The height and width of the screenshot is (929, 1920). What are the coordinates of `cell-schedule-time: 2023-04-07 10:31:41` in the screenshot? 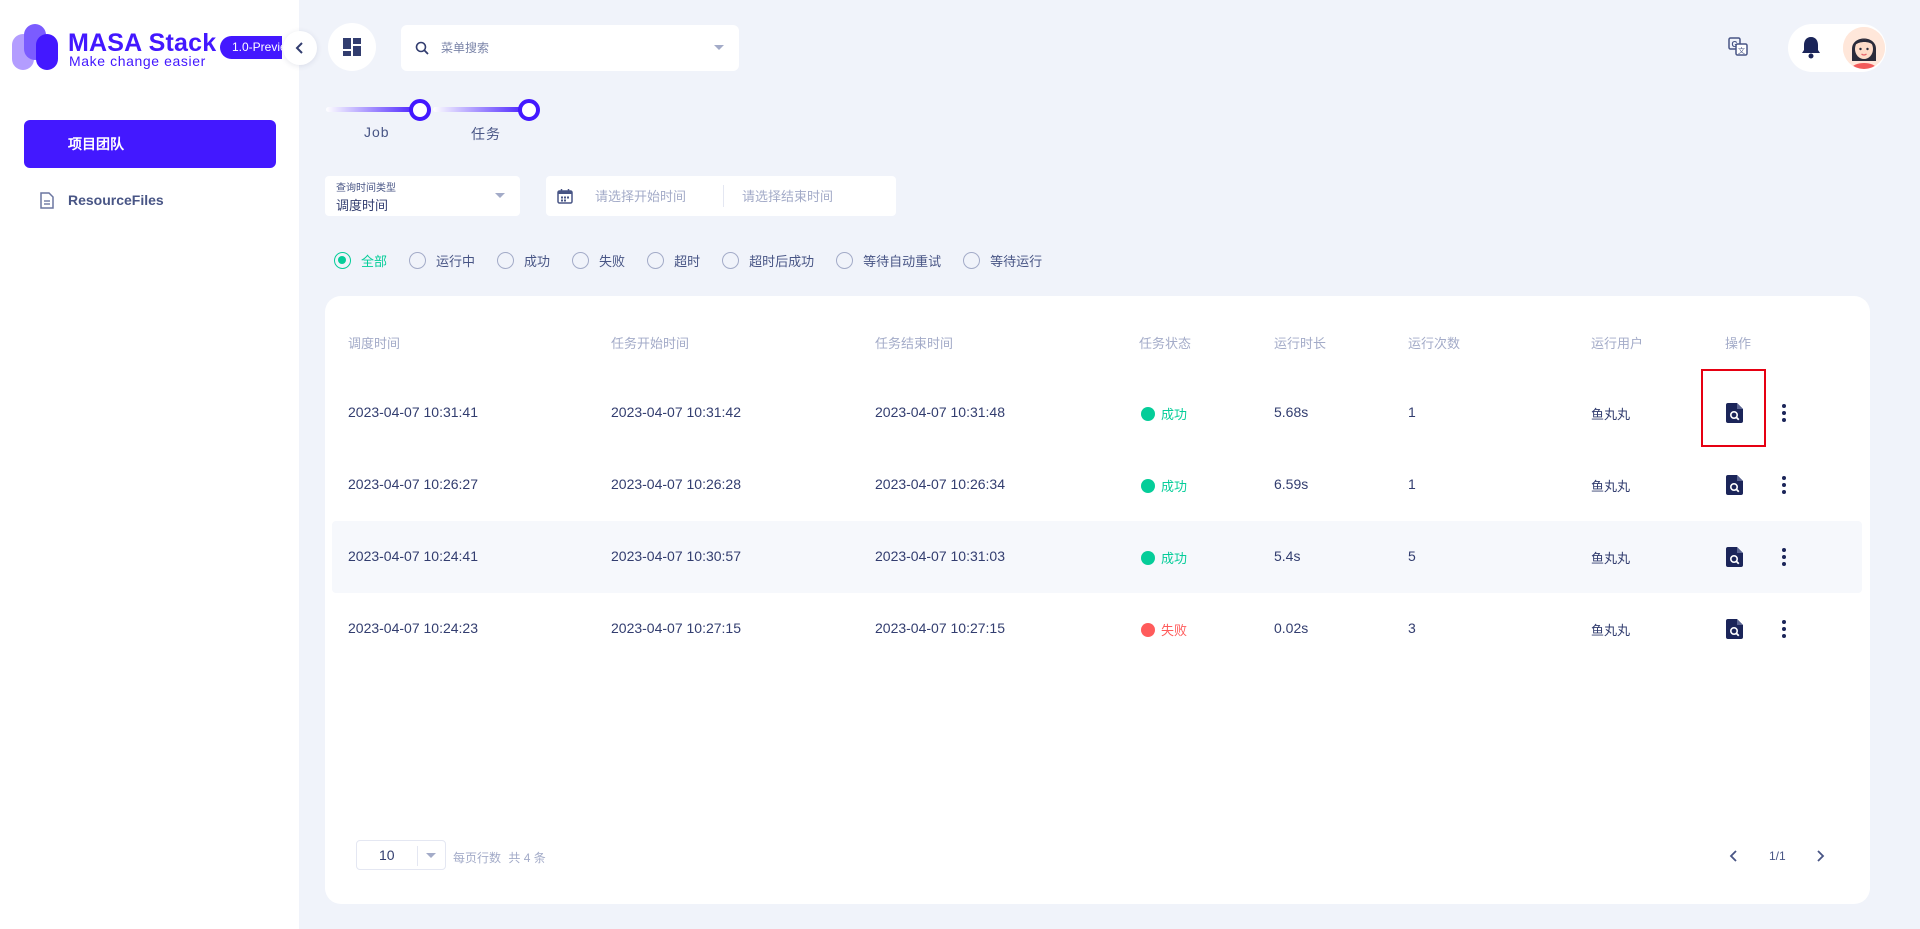 It's located at (413, 412).